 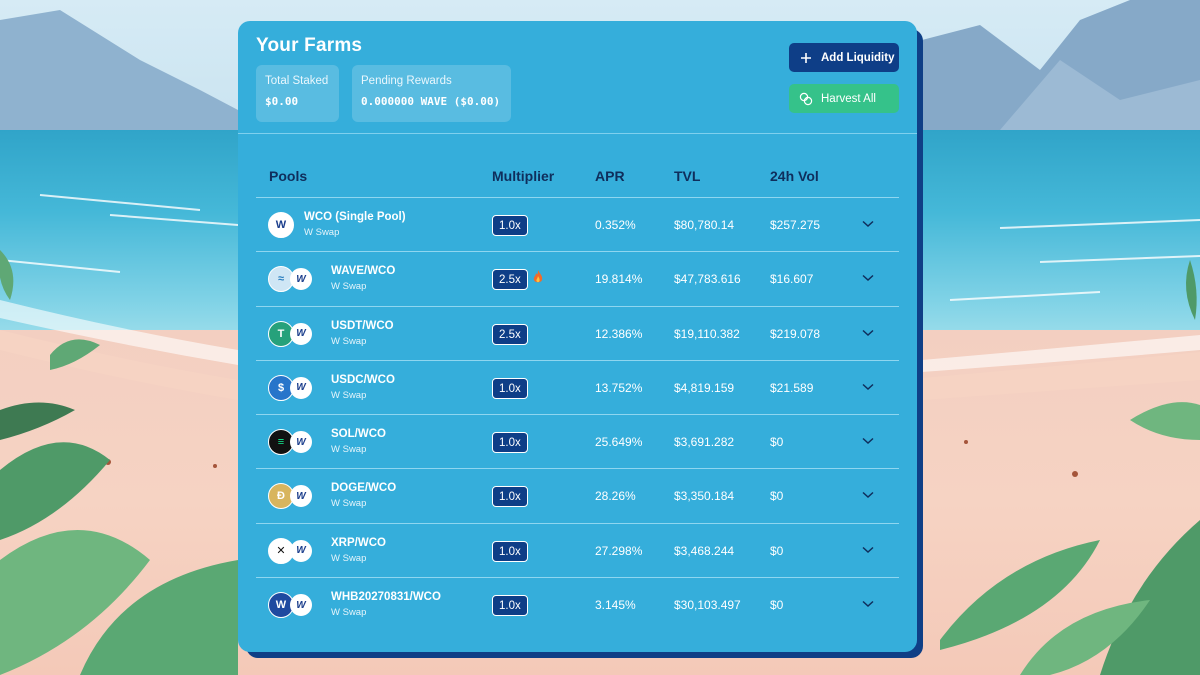 What do you see at coordinates (615, 496) in the screenshot?
I see `apr-value: 28.26%` at bounding box center [615, 496].